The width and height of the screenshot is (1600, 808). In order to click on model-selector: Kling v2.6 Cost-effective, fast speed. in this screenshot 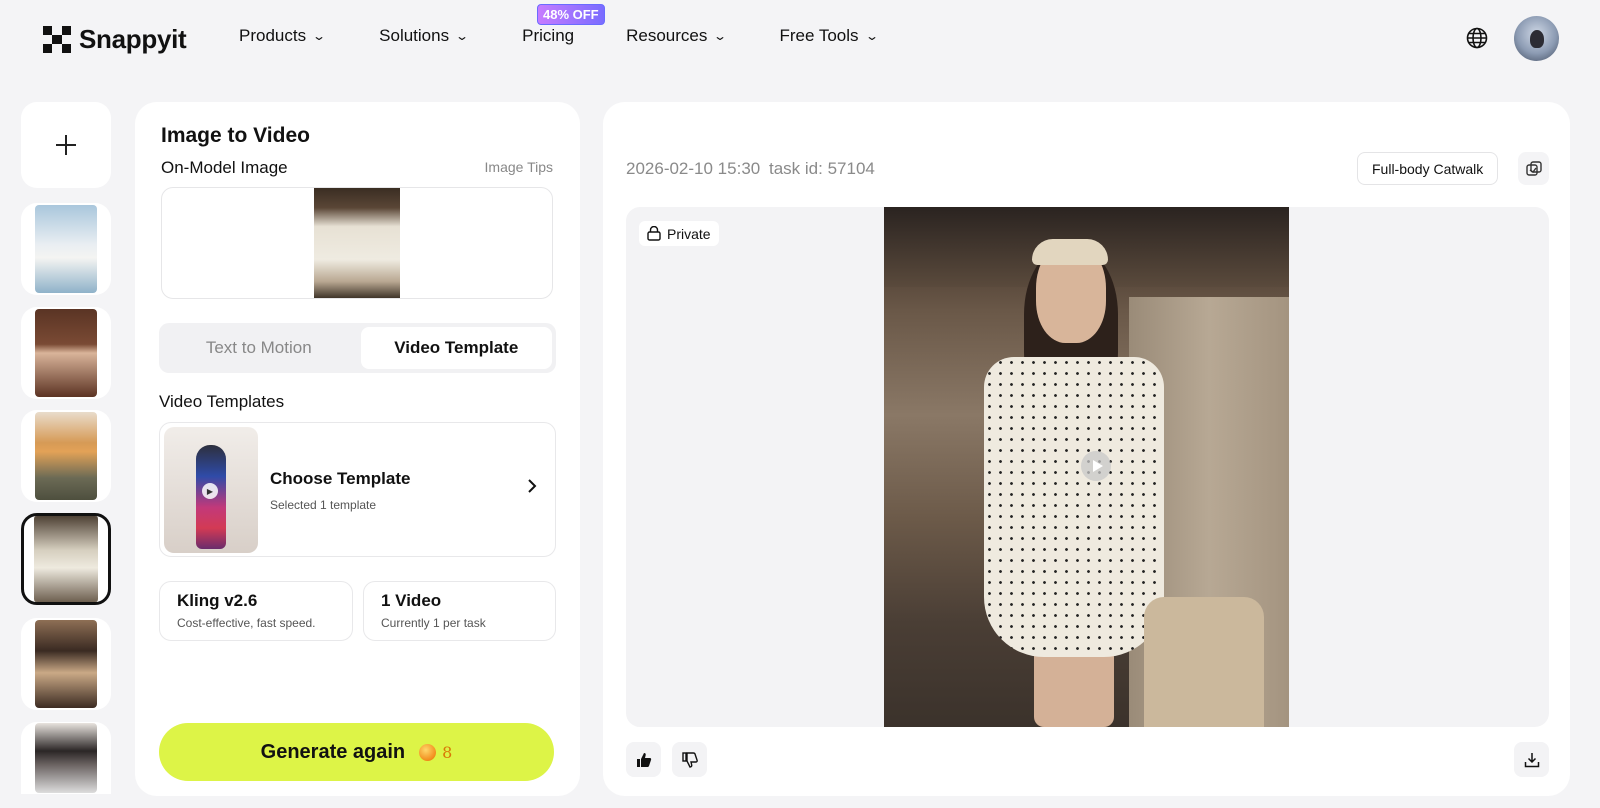, I will do `click(256, 611)`.